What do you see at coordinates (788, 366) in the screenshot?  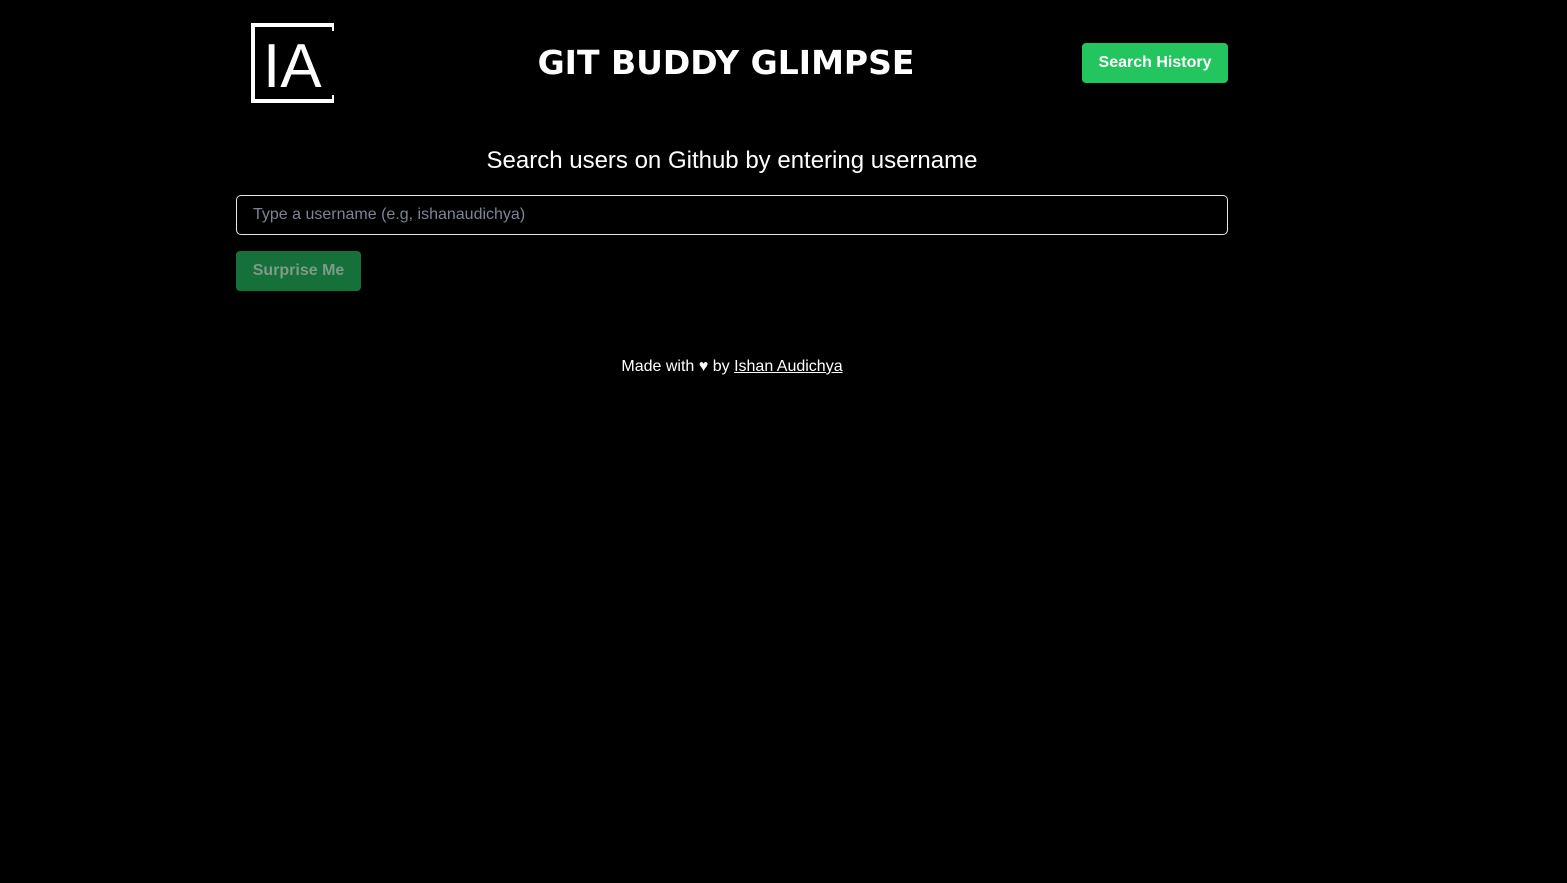 I see `author-link: Ishan Audichya` at bounding box center [788, 366].